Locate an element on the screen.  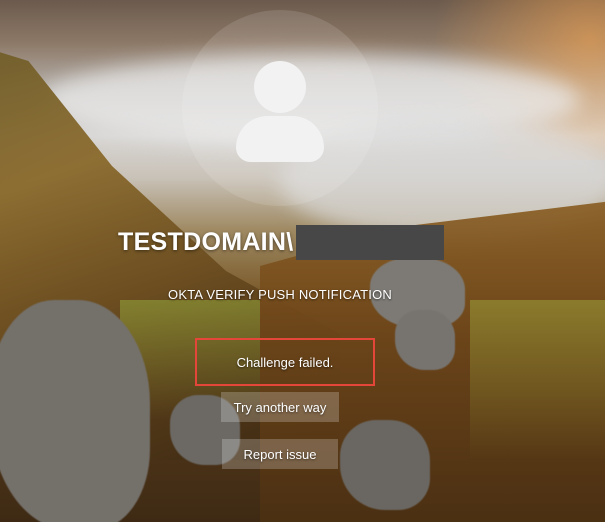
auth-provider-label: OKTA VERIFY PUSH NOTIFICATION is located at coordinates (280, 294).